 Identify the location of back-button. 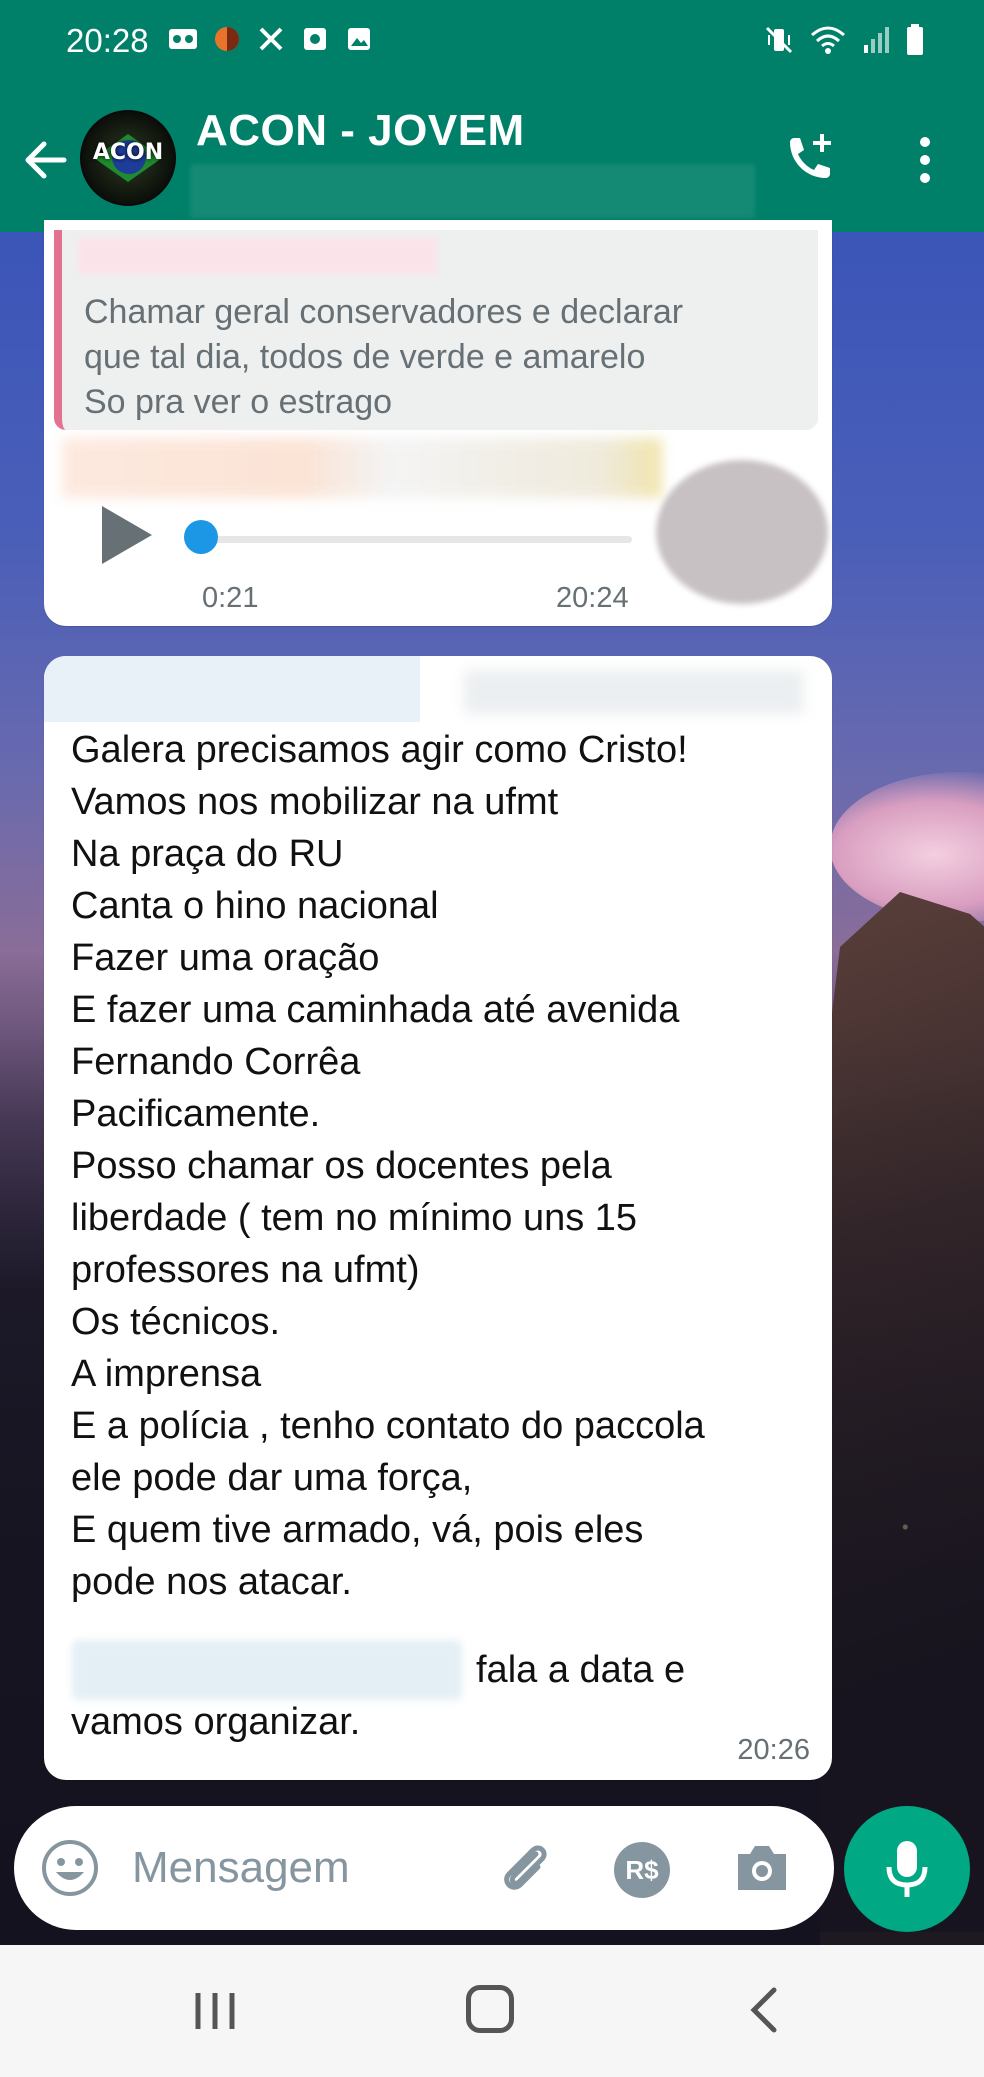
(46, 160).